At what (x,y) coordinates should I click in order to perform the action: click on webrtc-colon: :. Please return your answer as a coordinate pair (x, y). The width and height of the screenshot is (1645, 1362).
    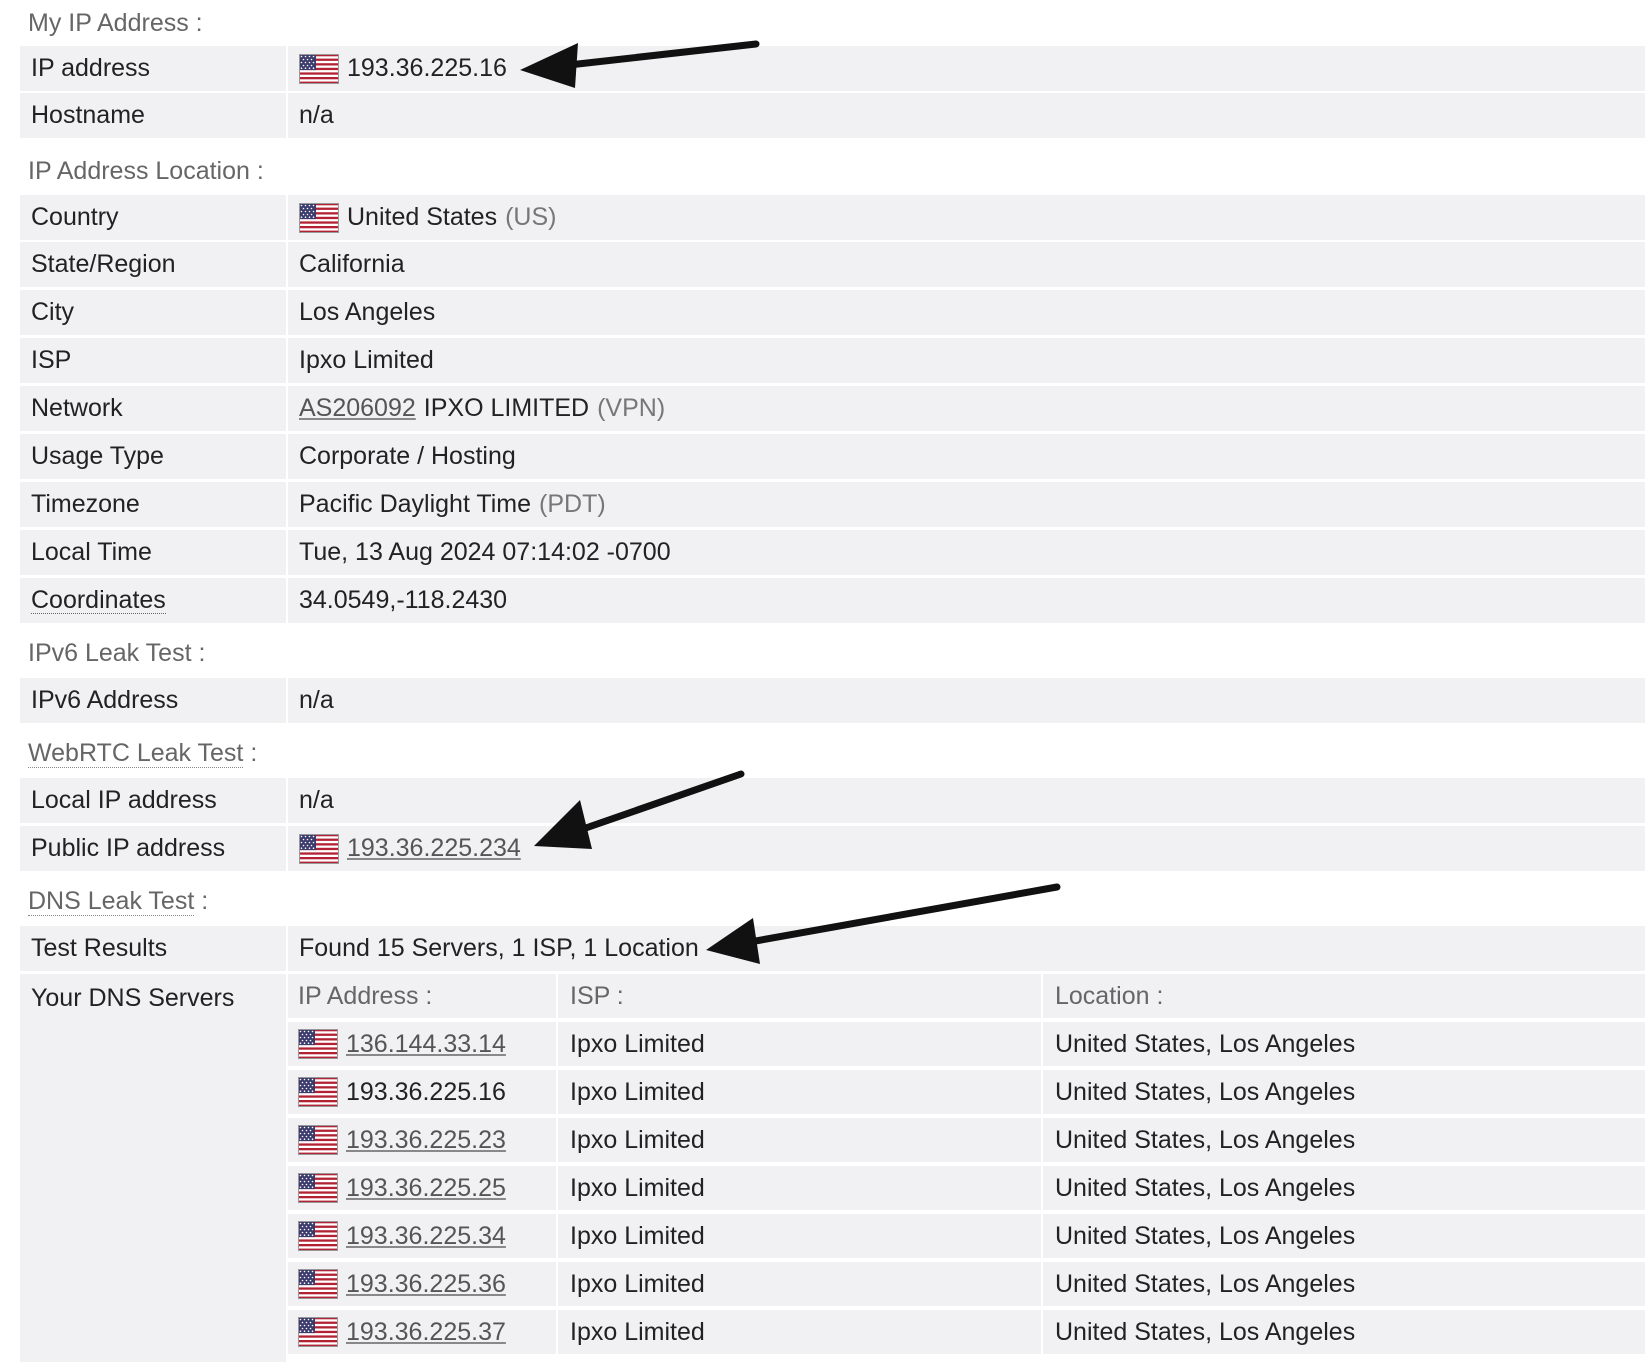
    Looking at the image, I should click on (250, 753).